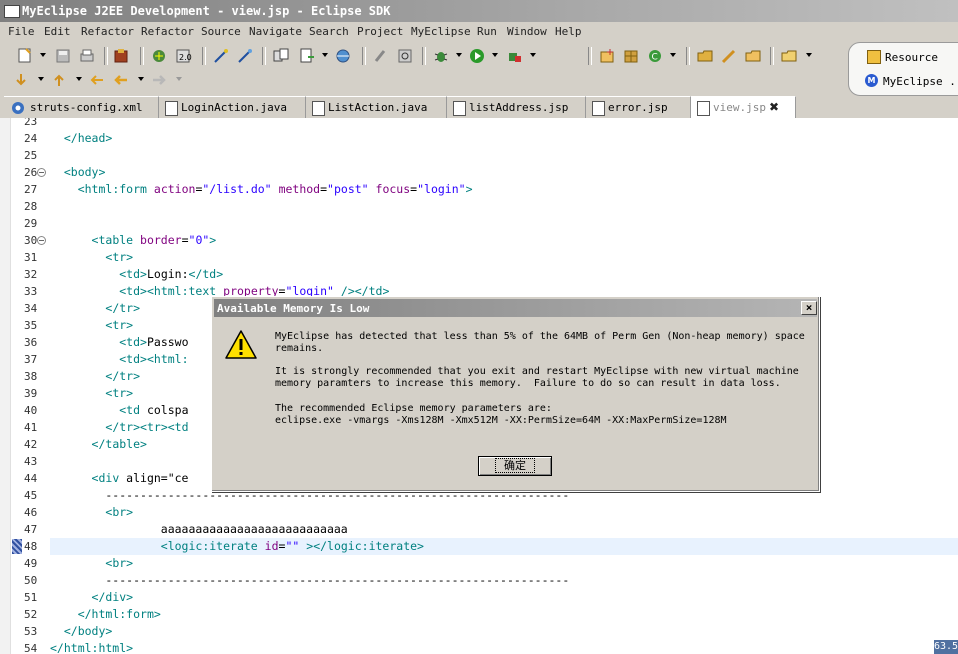 The image size is (958, 654). What do you see at coordinates (87, 56) in the screenshot?
I see `print-icon` at bounding box center [87, 56].